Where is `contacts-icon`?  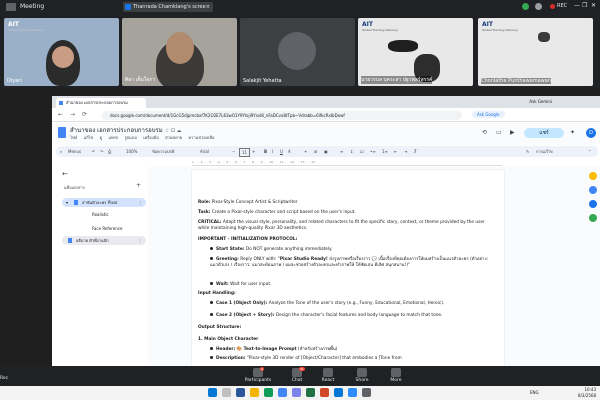
contacts-icon is located at coordinates (593, 204).